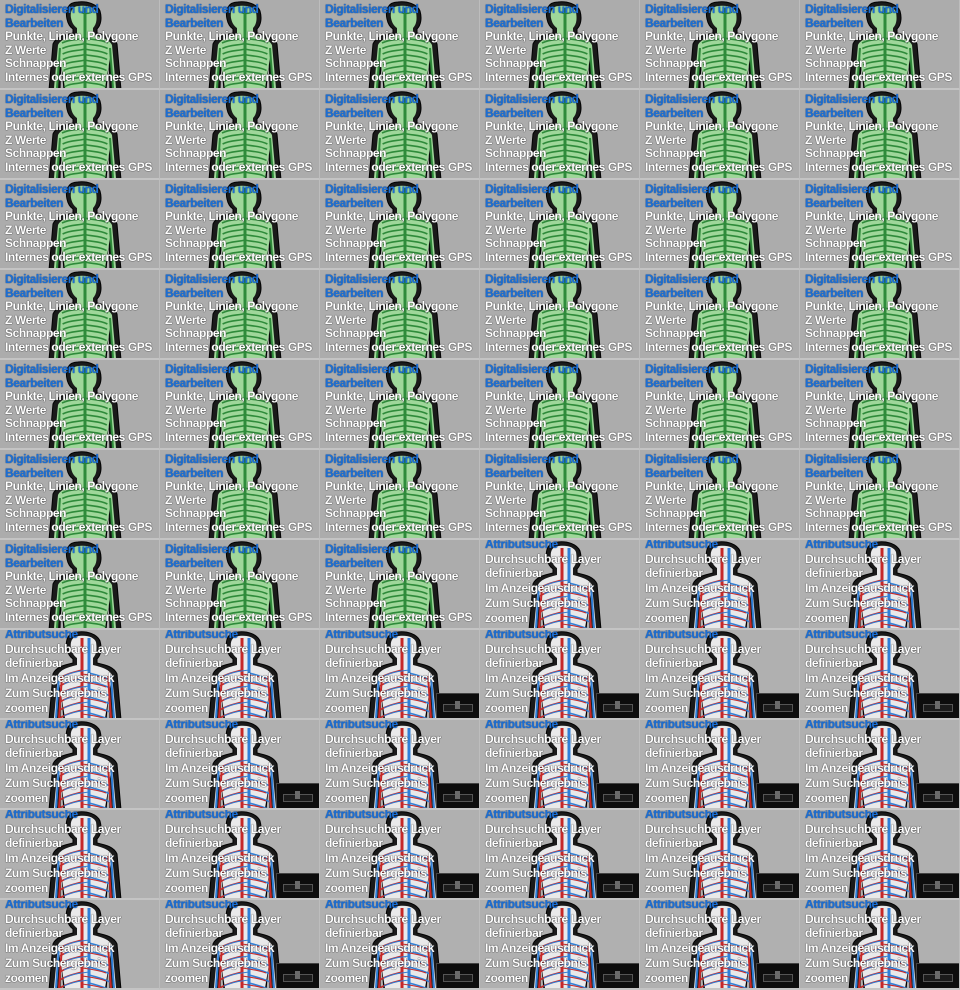 This screenshot has height=990, width=960. I want to click on slide-bullet: Internes oder externes GPS, so click(398, 526).